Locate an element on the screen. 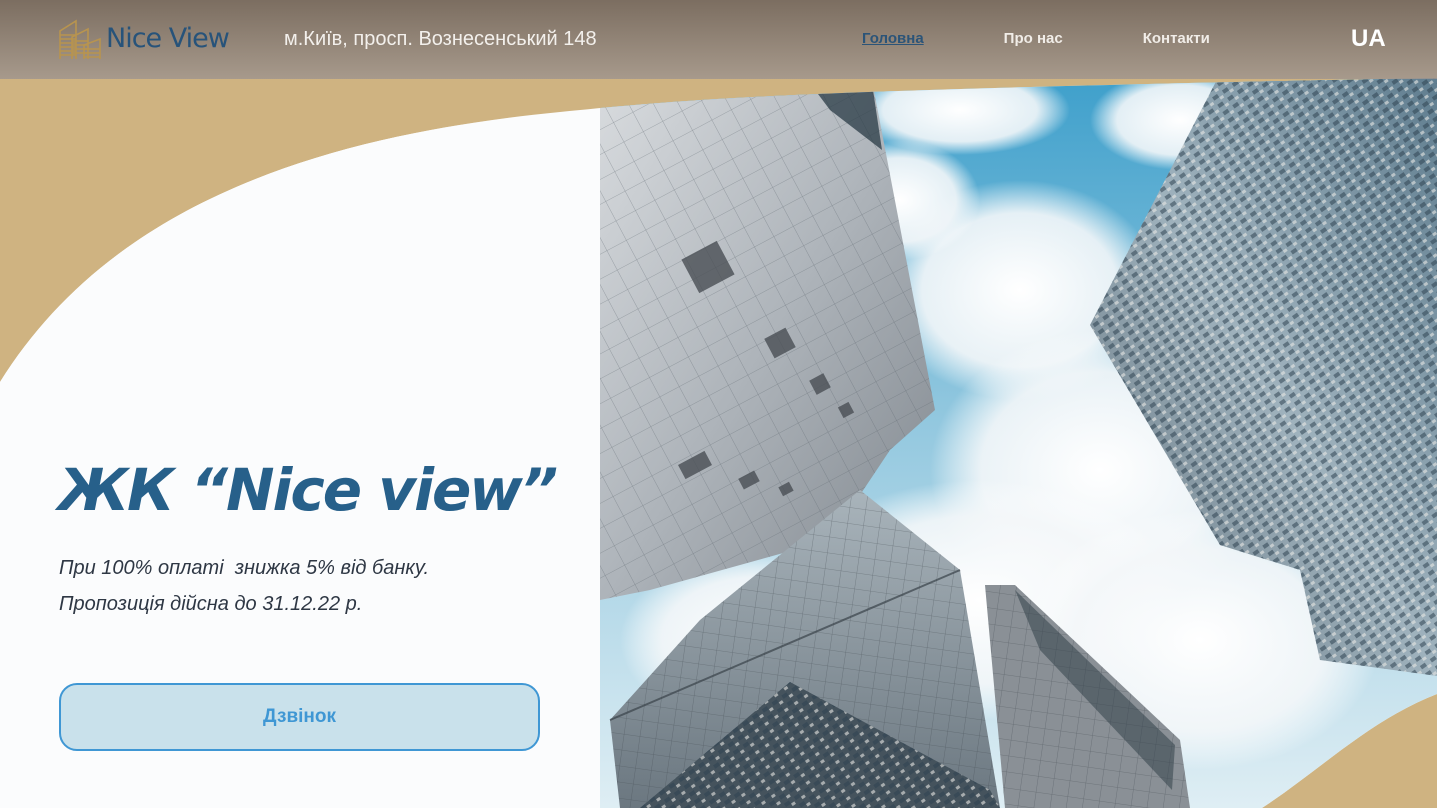  hero-text-line-1: При 100% оплаті знижка 5% від банку. is located at coordinates (244, 568).